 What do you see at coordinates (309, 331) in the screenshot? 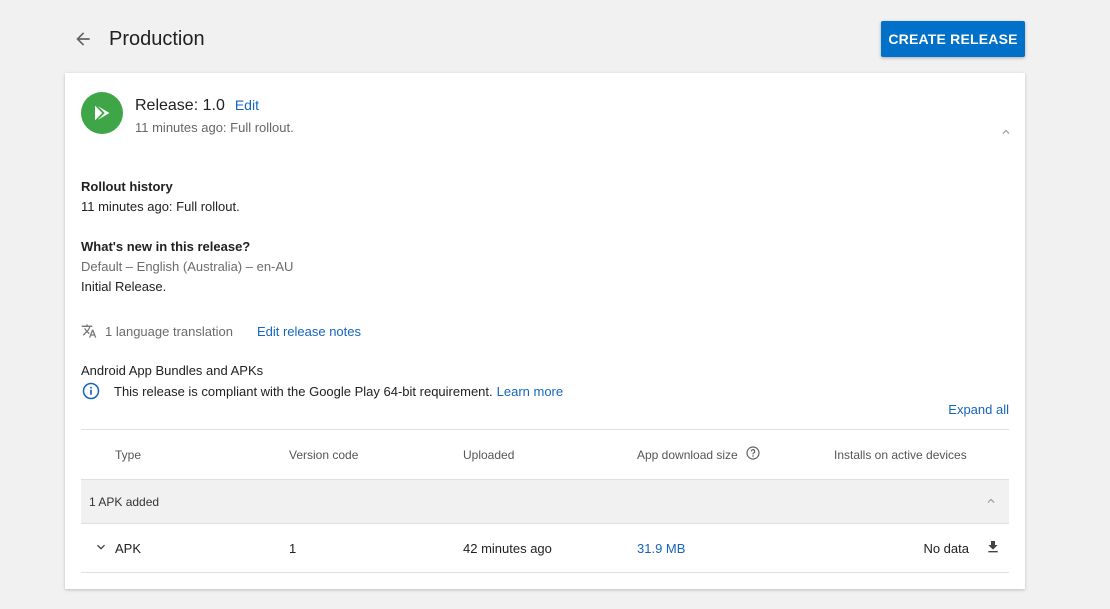
I see `edit-release-notes-link: Edit release notes` at bounding box center [309, 331].